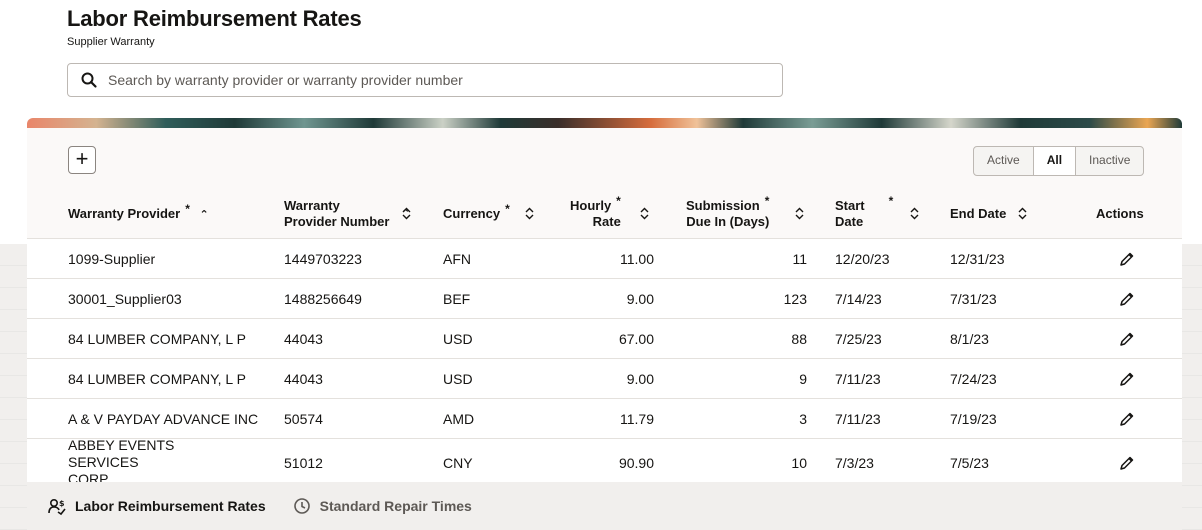 The height and width of the screenshot is (530, 1202). I want to click on cell-submission-due: 10, so click(799, 463).